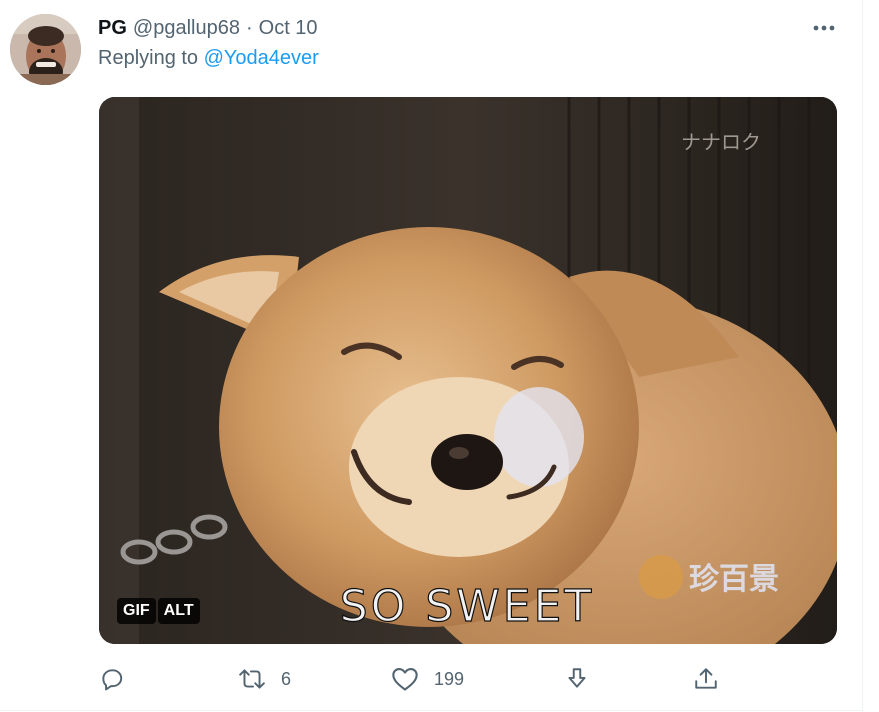 This screenshot has width=879, height=712. I want to click on replying-to: Replying to @Yoda4ever, so click(208, 58).